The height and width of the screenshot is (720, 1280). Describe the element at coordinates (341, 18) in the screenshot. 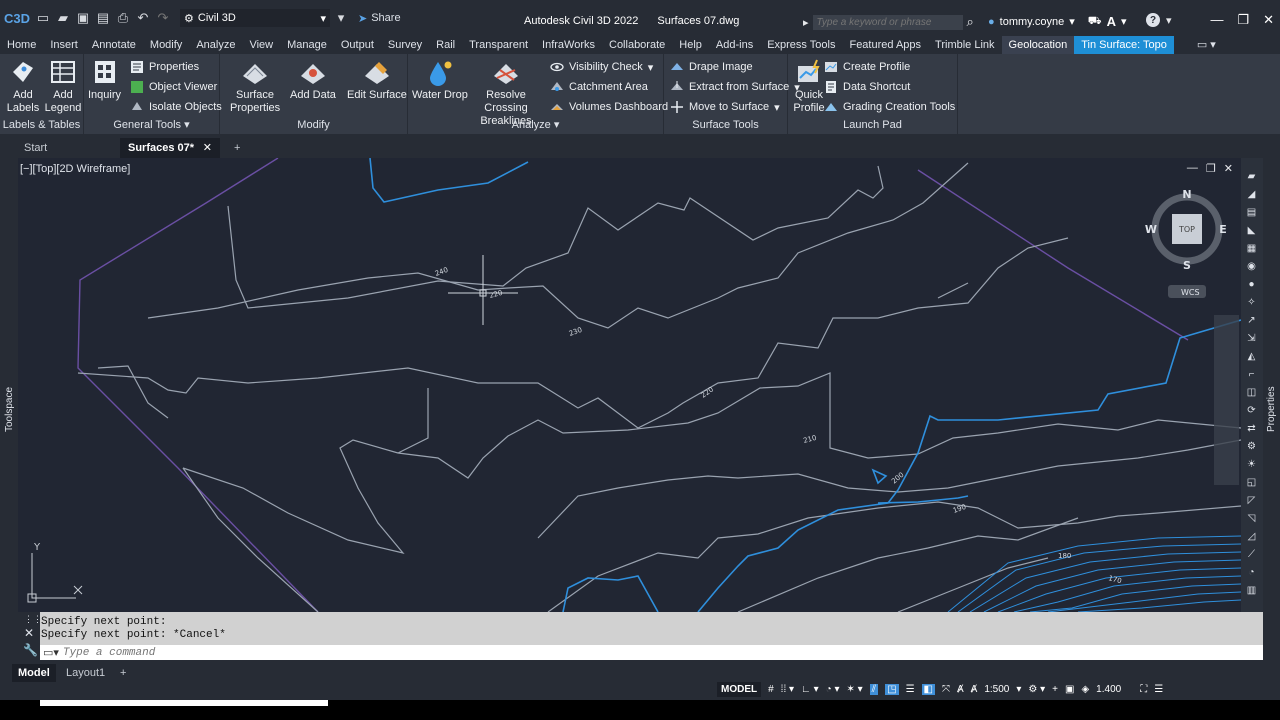

I see `customize-qat-icon: ▾` at that location.